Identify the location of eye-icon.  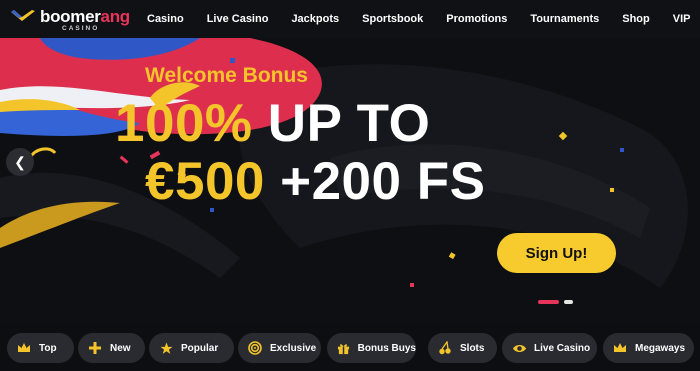
(519, 348).